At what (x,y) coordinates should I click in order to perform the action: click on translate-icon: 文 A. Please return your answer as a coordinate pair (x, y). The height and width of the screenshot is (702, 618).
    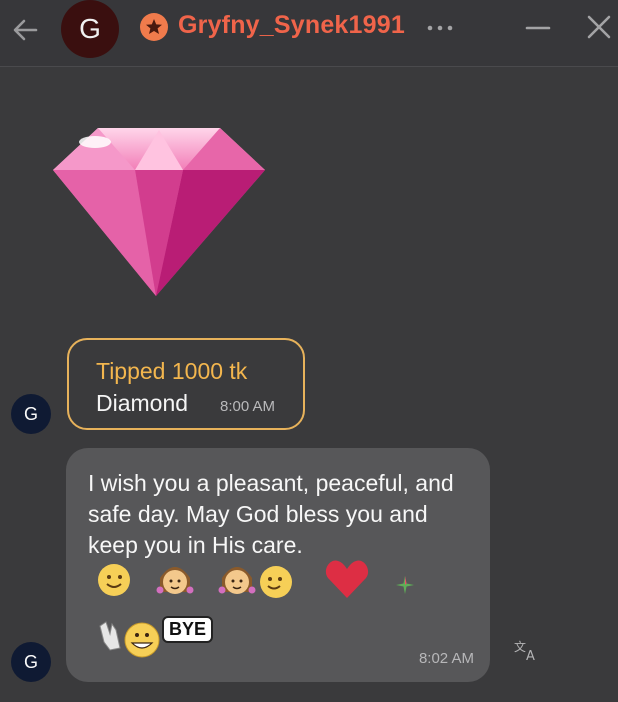
    Looking at the image, I should click on (527, 650).